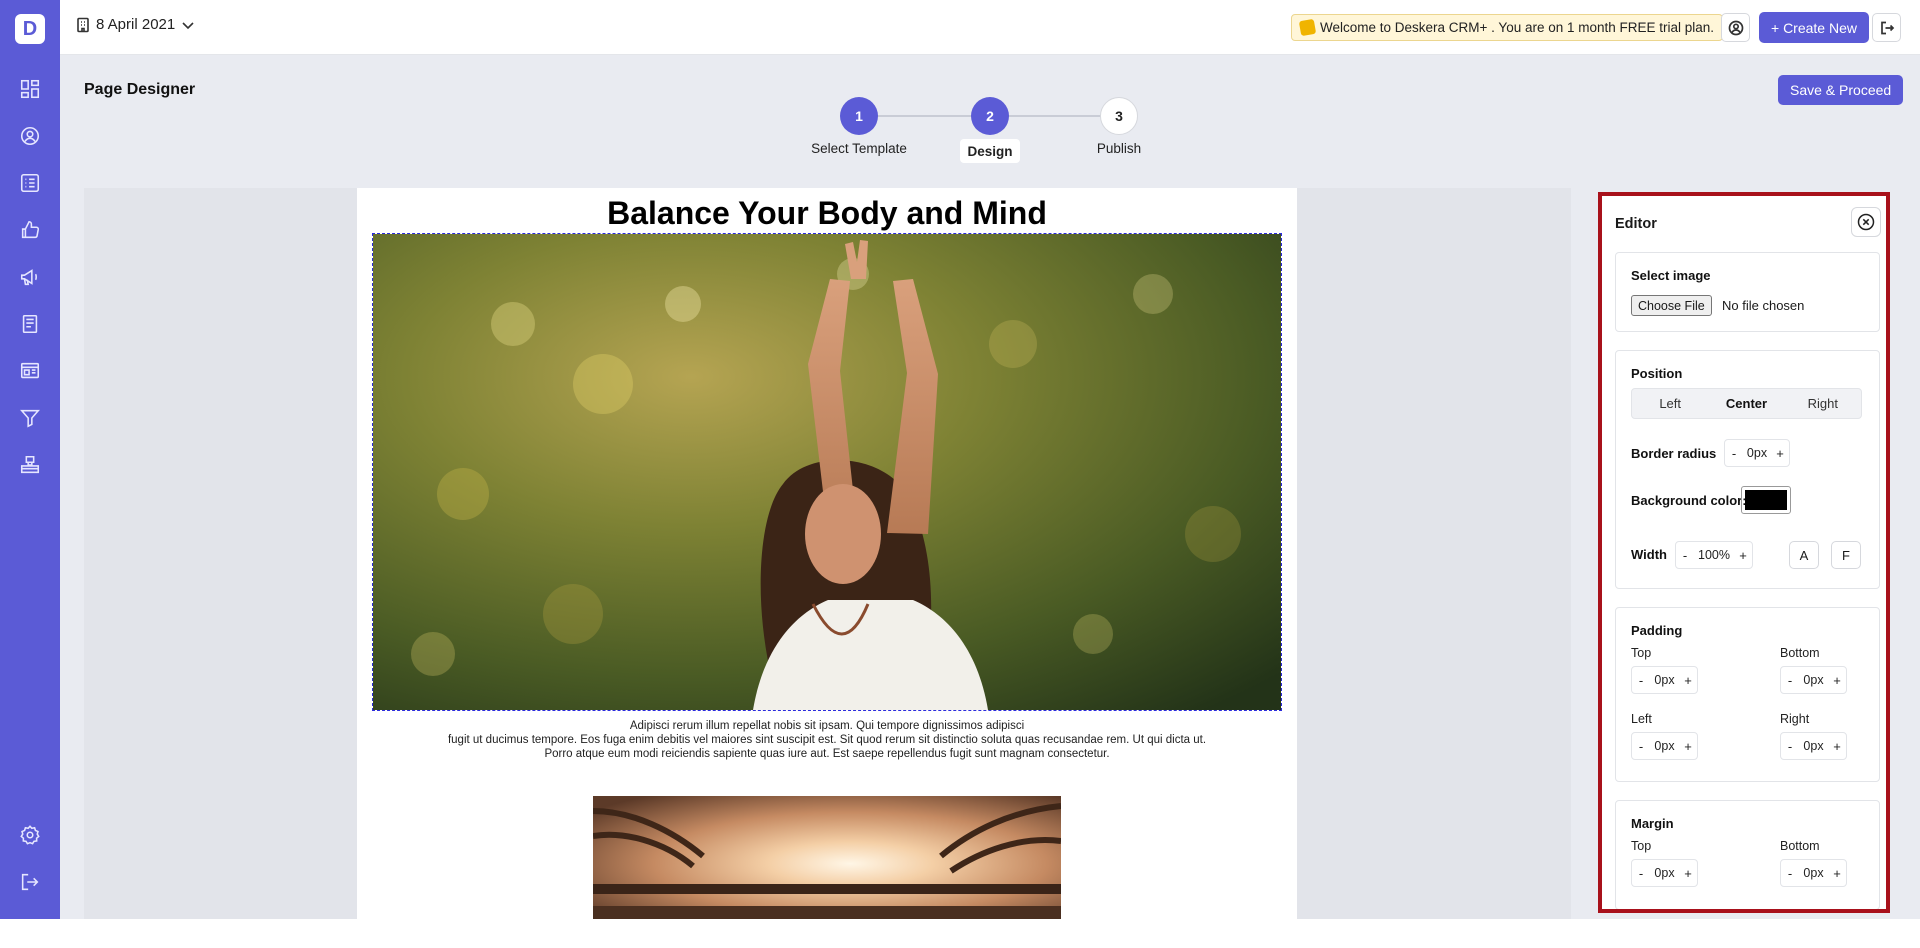 The image size is (1920, 948). I want to click on border-radius-value: 0px, so click(1757, 453).